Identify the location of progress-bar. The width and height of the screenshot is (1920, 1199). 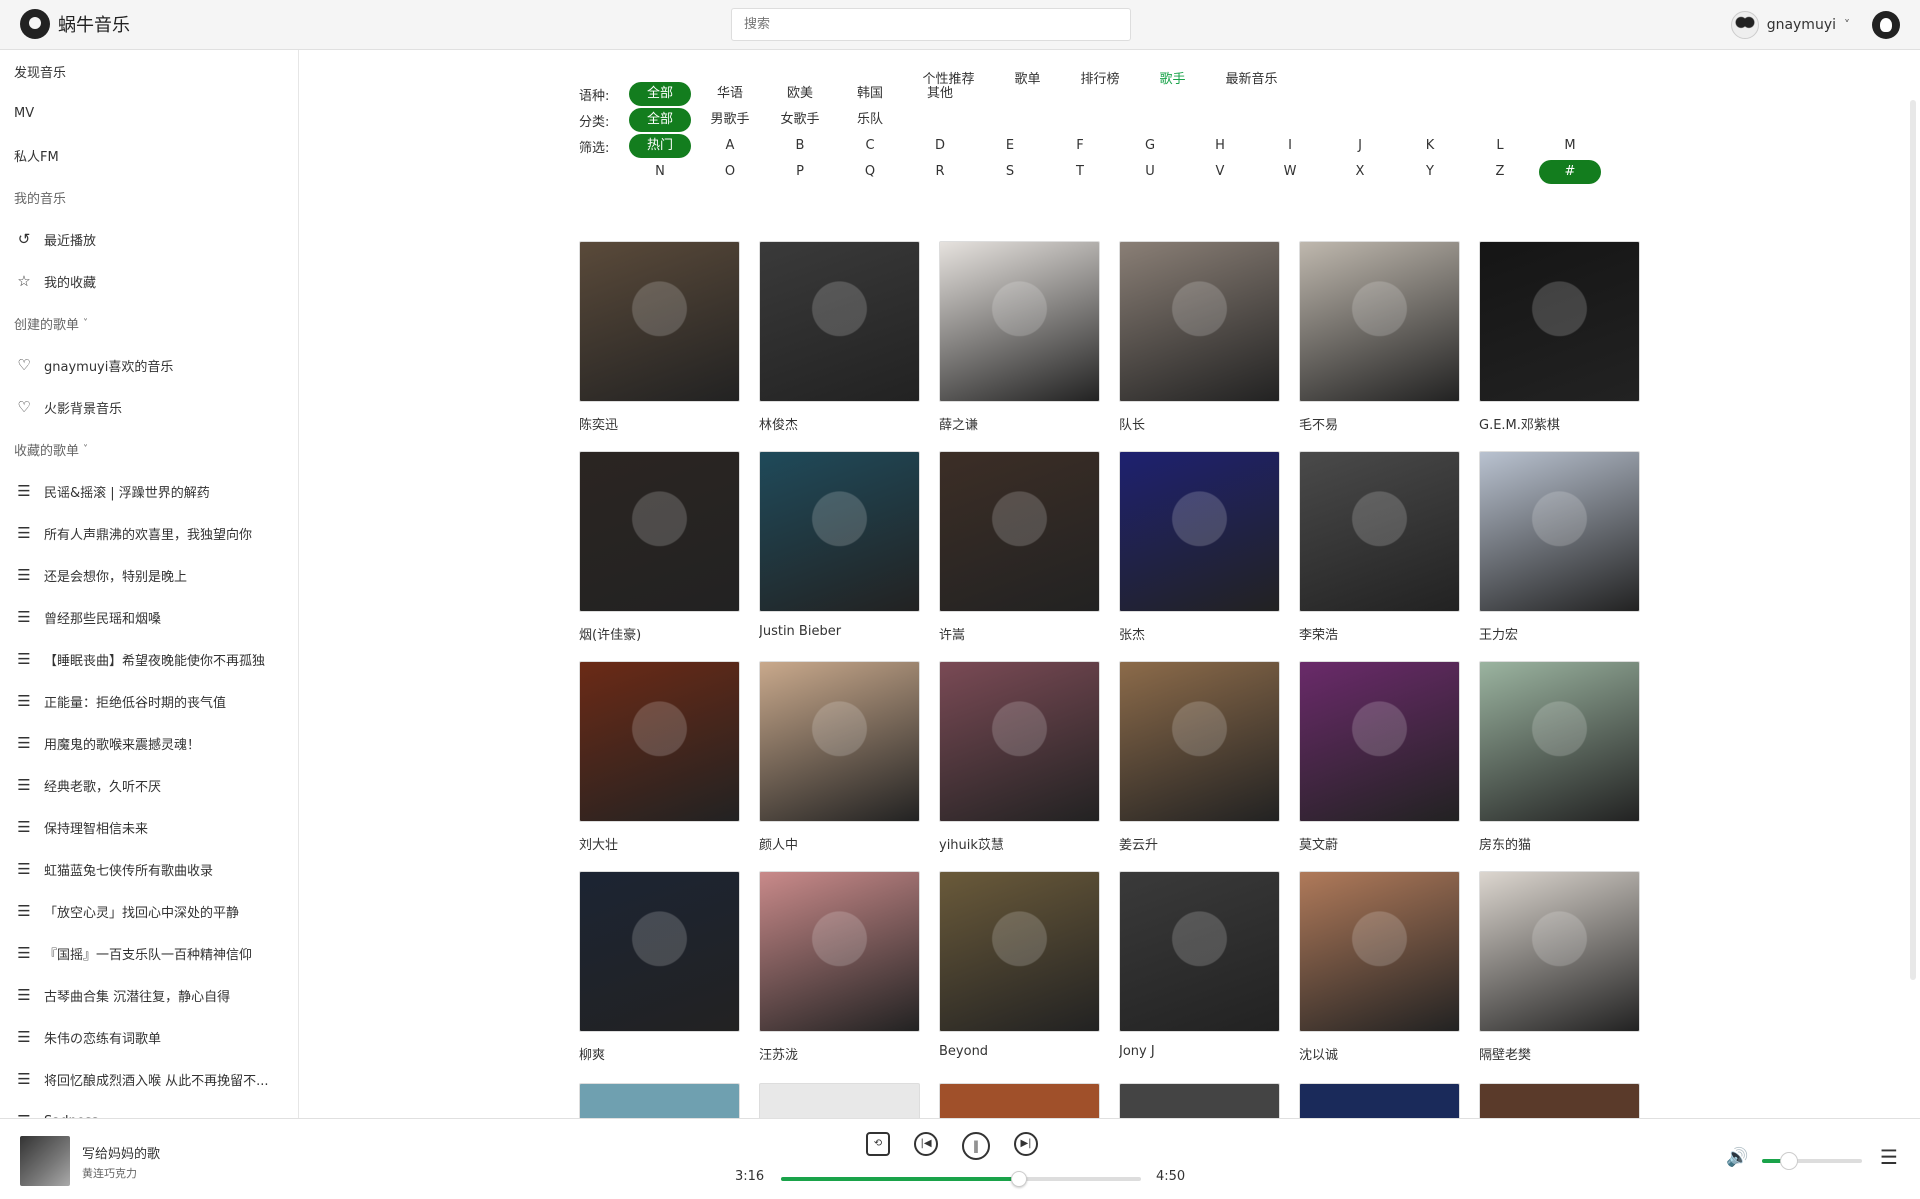
(961, 1179).